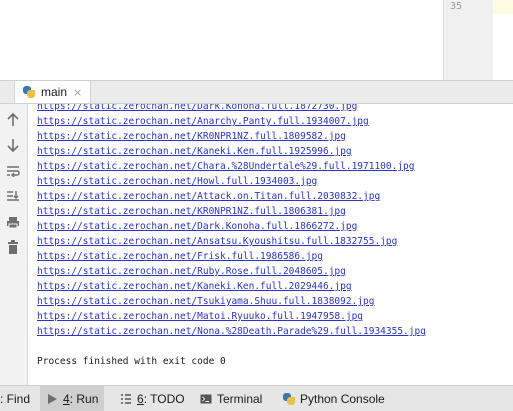 Image resolution: width=513 pixels, height=411 pixels. I want to click on arrow-up-icon, so click(13, 120).